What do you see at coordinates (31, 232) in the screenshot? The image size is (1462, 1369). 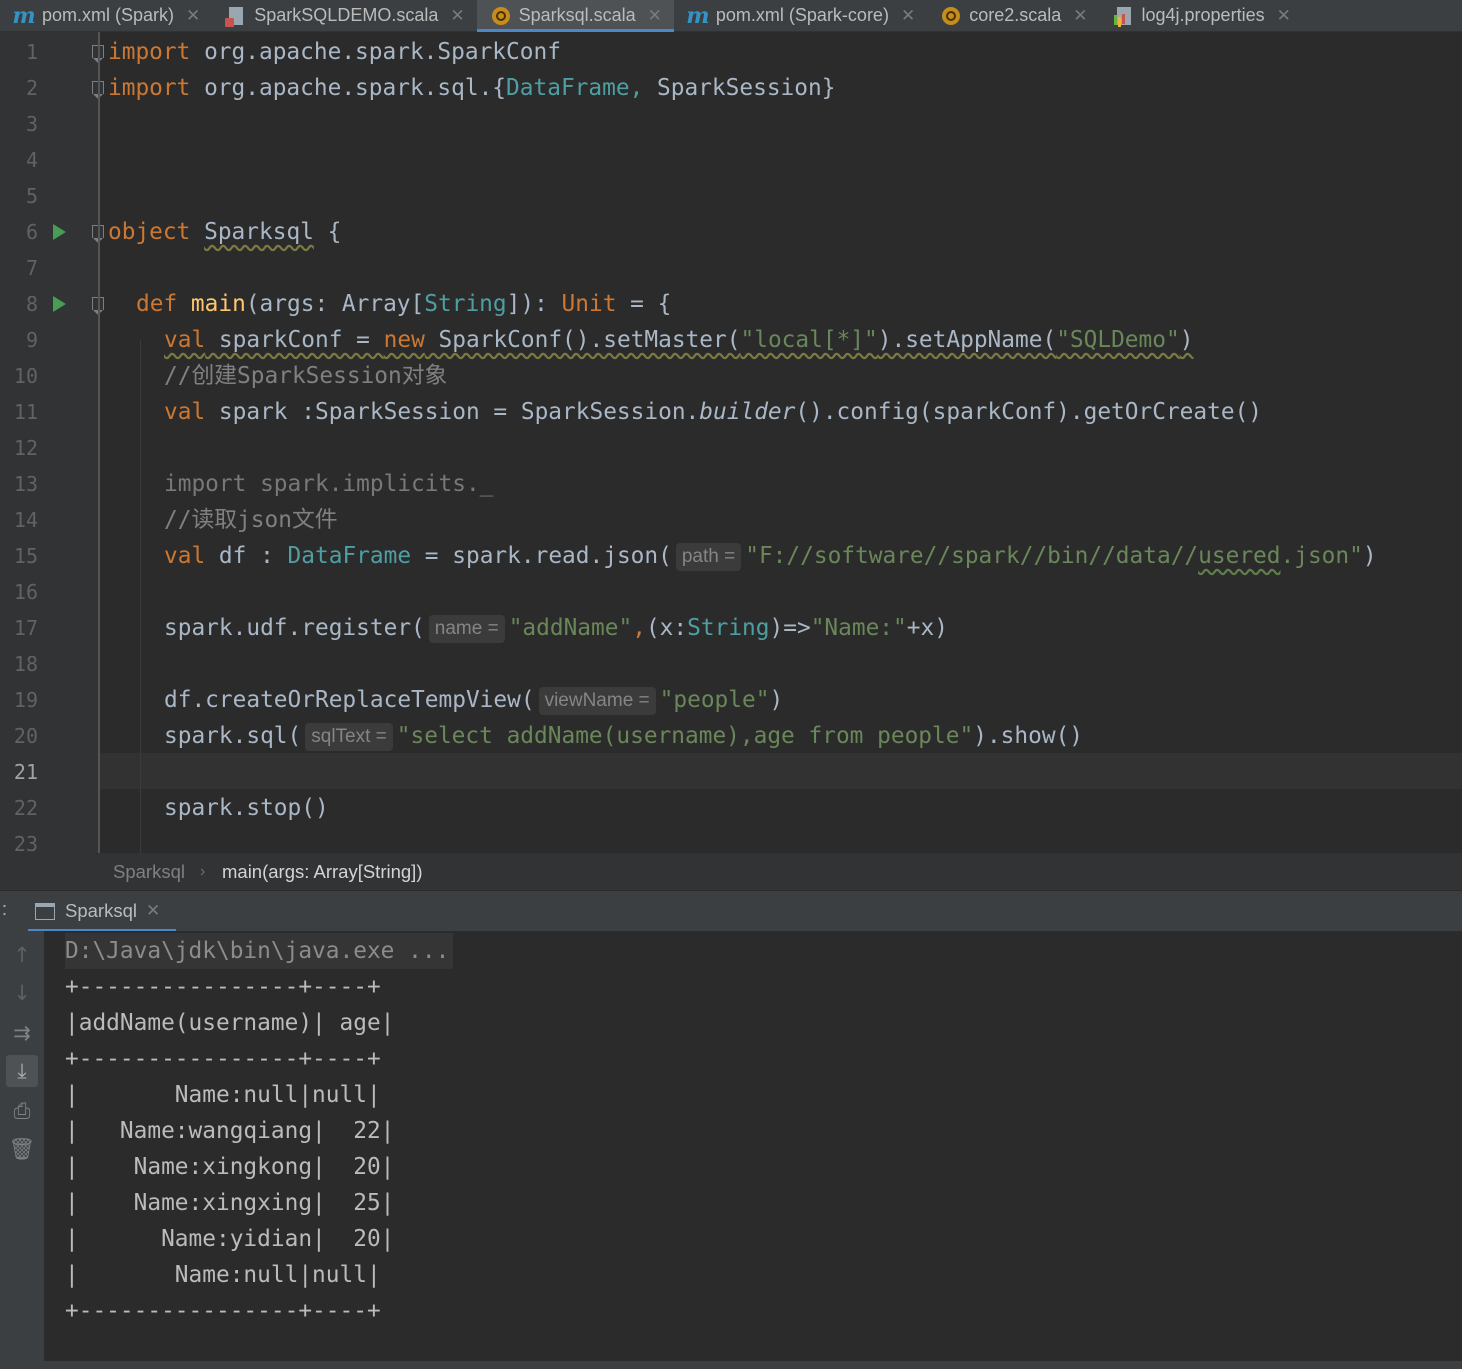 I see `line-number: 6` at bounding box center [31, 232].